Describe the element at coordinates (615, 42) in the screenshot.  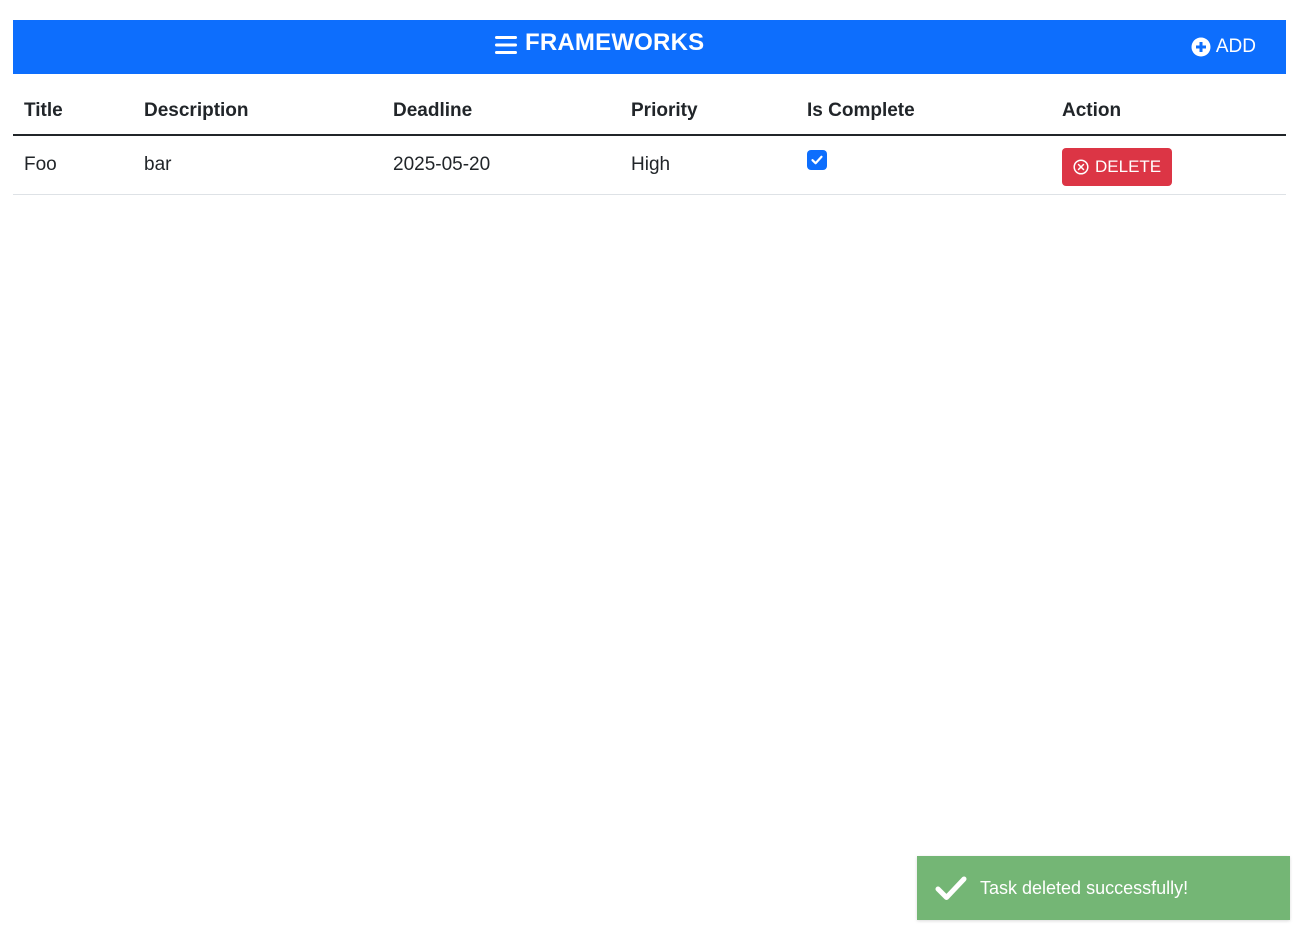
I see `page-title: FRAMEWORKS` at that location.